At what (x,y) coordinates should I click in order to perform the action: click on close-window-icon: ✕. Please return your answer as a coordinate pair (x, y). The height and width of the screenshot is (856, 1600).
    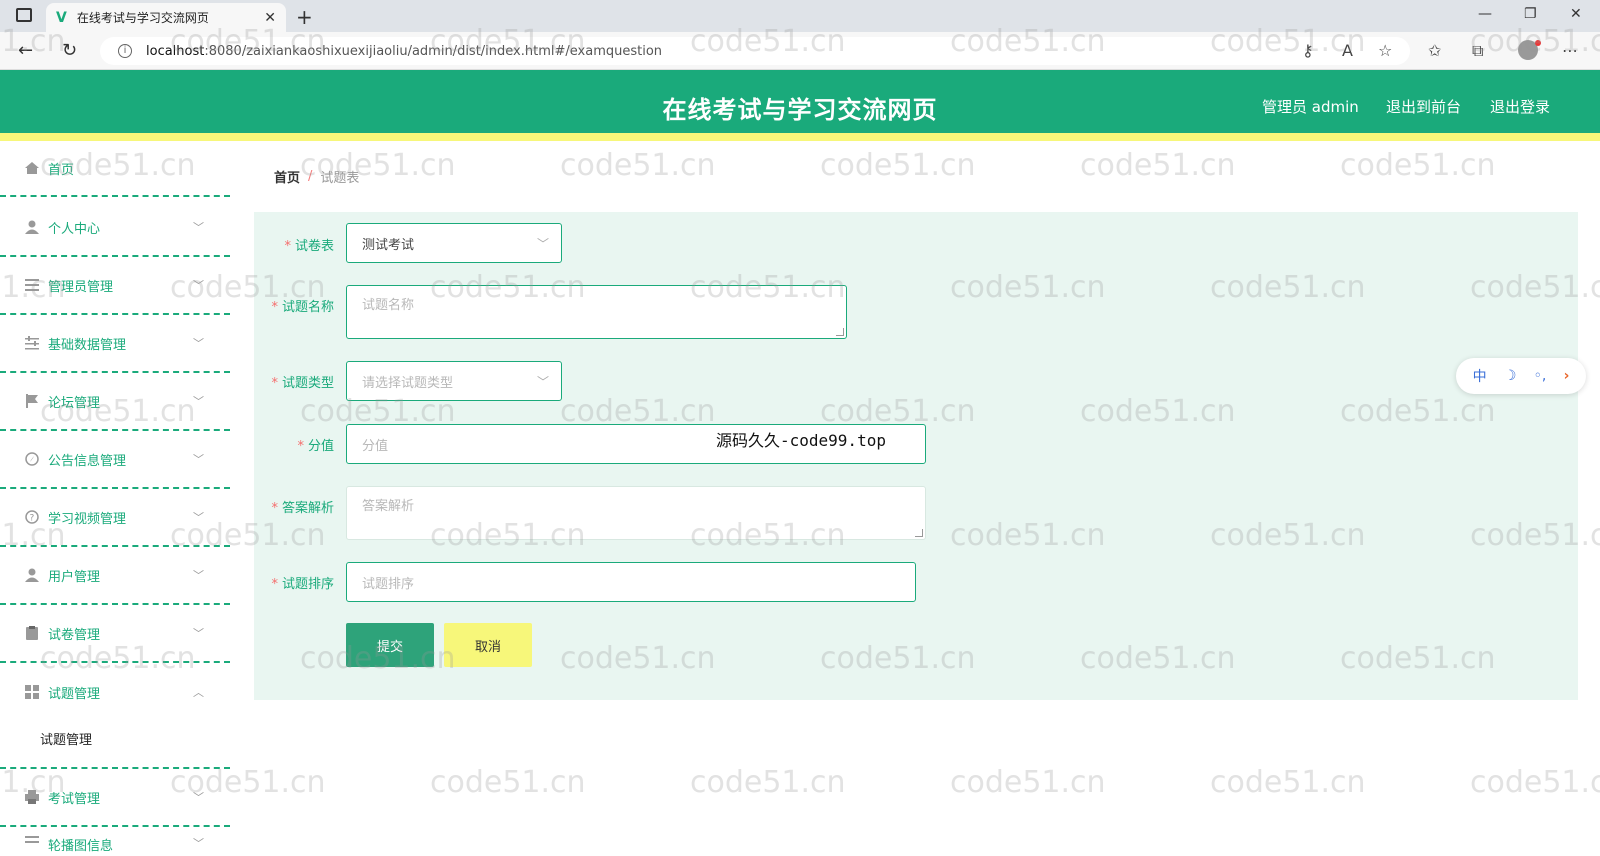
    Looking at the image, I should click on (1576, 14).